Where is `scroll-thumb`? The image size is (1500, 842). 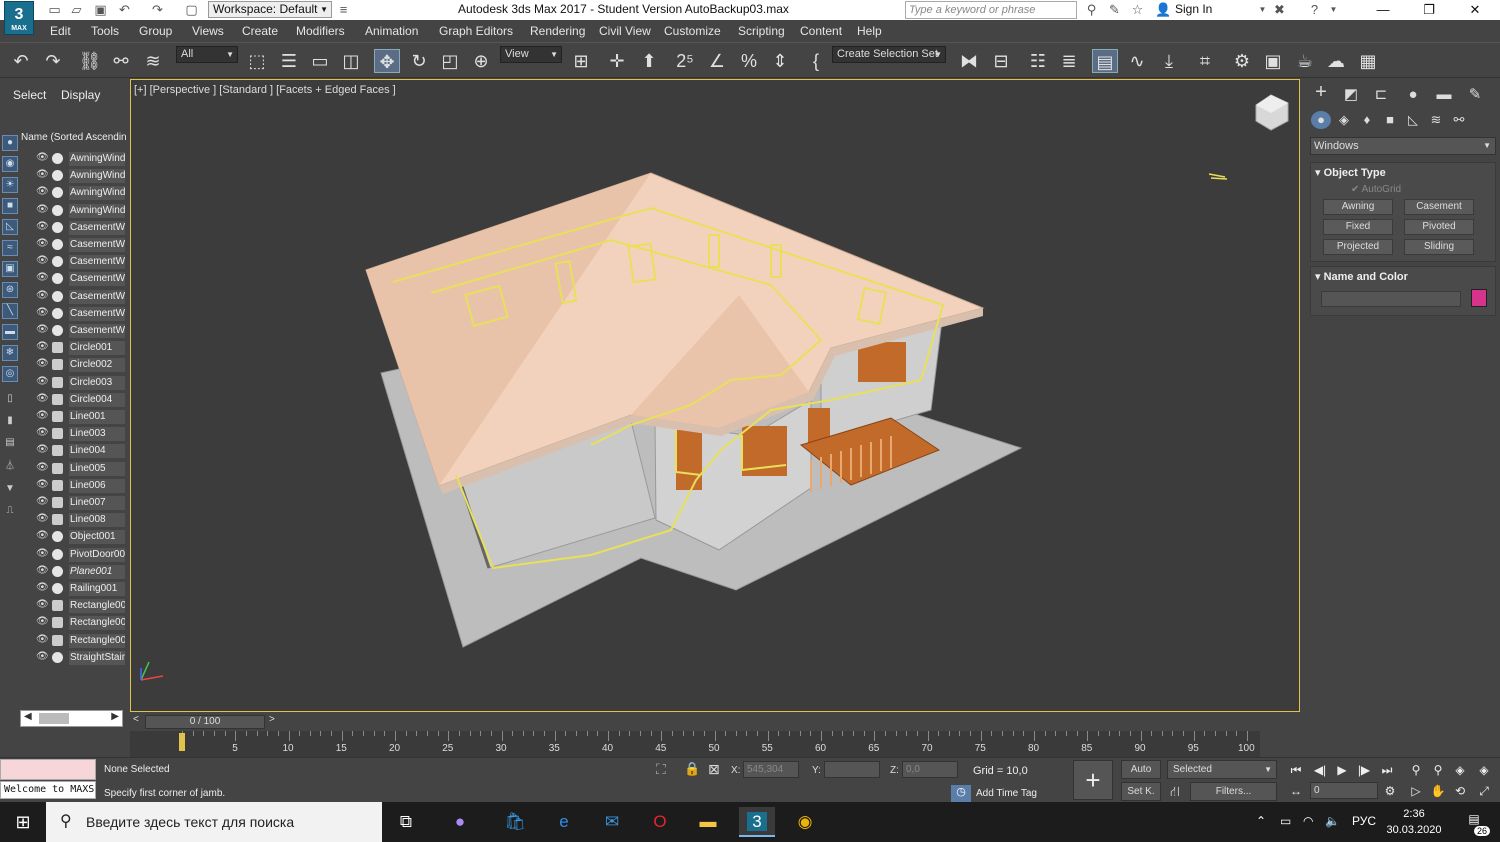 scroll-thumb is located at coordinates (54, 718).